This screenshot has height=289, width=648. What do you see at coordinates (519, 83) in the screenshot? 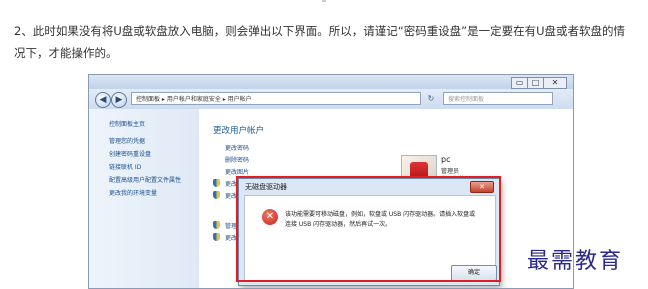
I see `minimize-button: ▭` at bounding box center [519, 83].